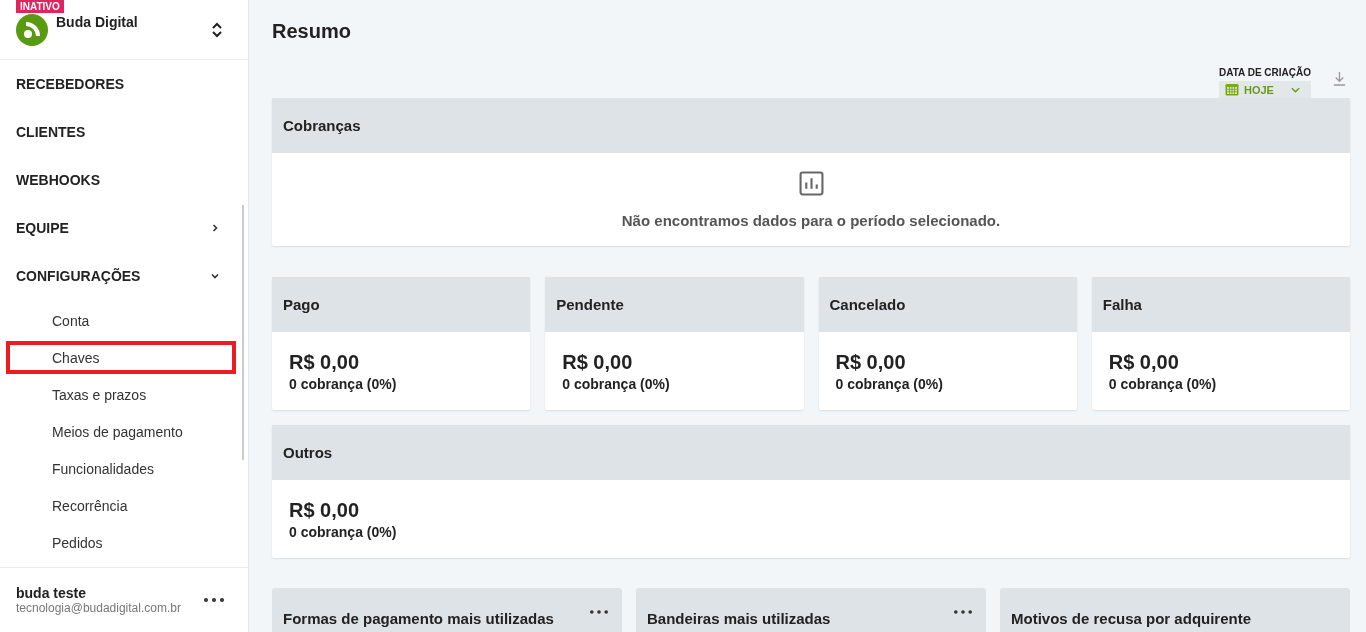 Image resolution: width=1366 pixels, height=632 pixels. I want to click on nav-item: RECEBEDORES, so click(124, 84).